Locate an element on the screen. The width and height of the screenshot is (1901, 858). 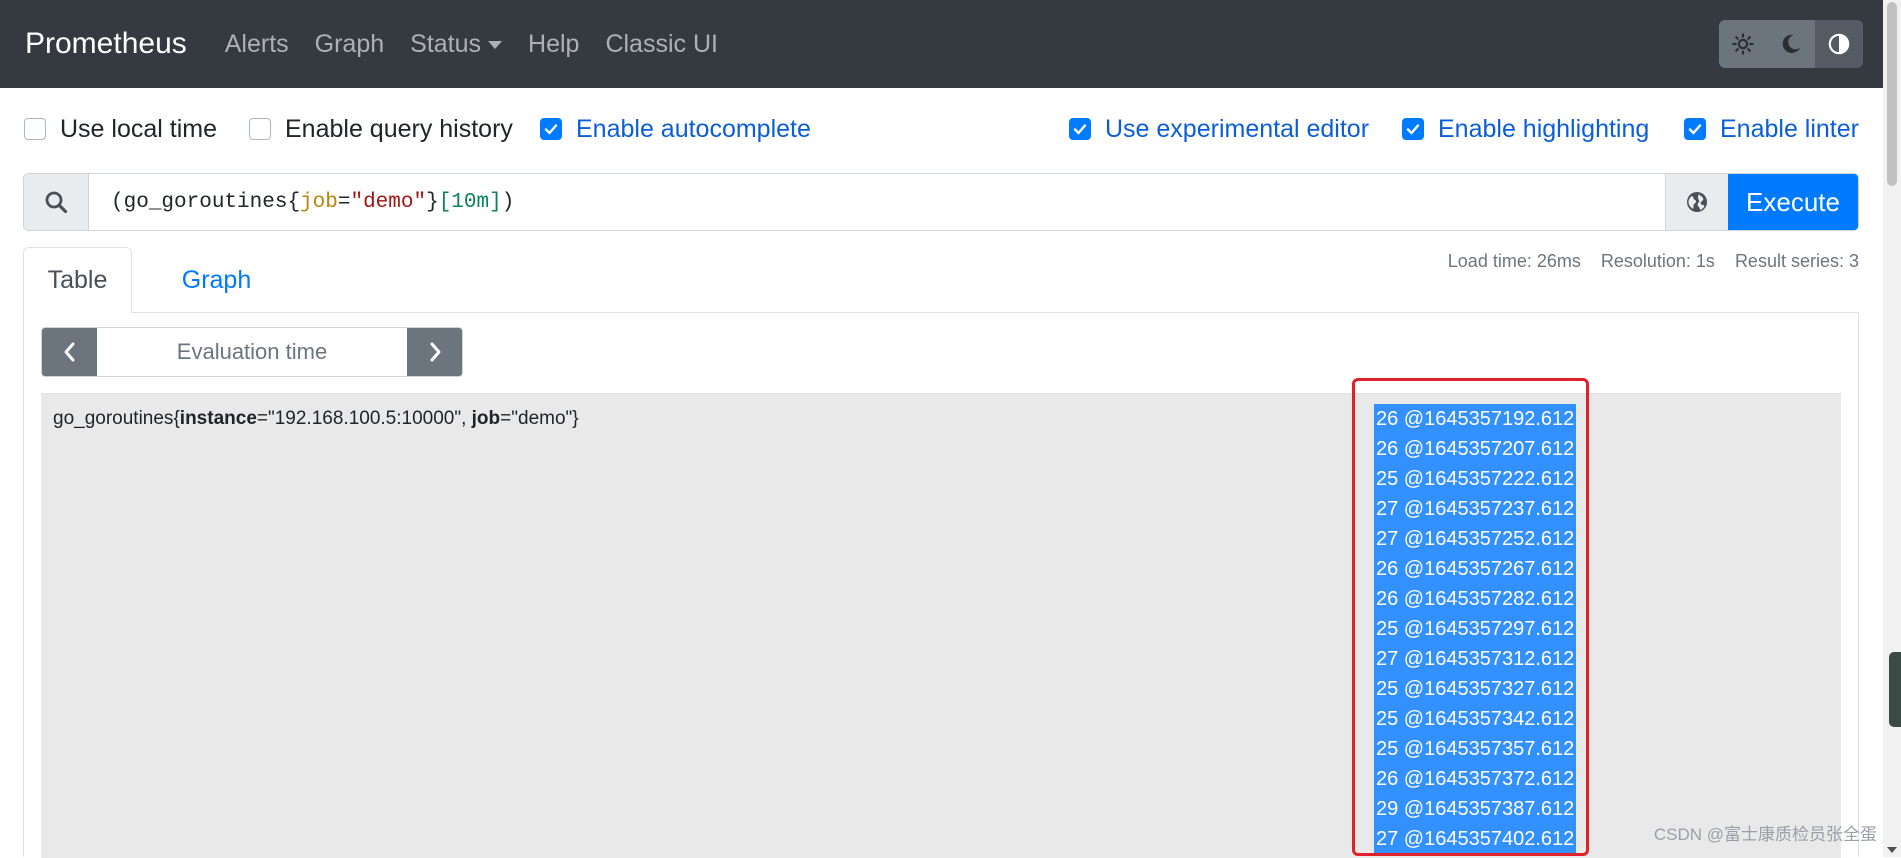
nav-link-status: Status is located at coordinates (456, 44).